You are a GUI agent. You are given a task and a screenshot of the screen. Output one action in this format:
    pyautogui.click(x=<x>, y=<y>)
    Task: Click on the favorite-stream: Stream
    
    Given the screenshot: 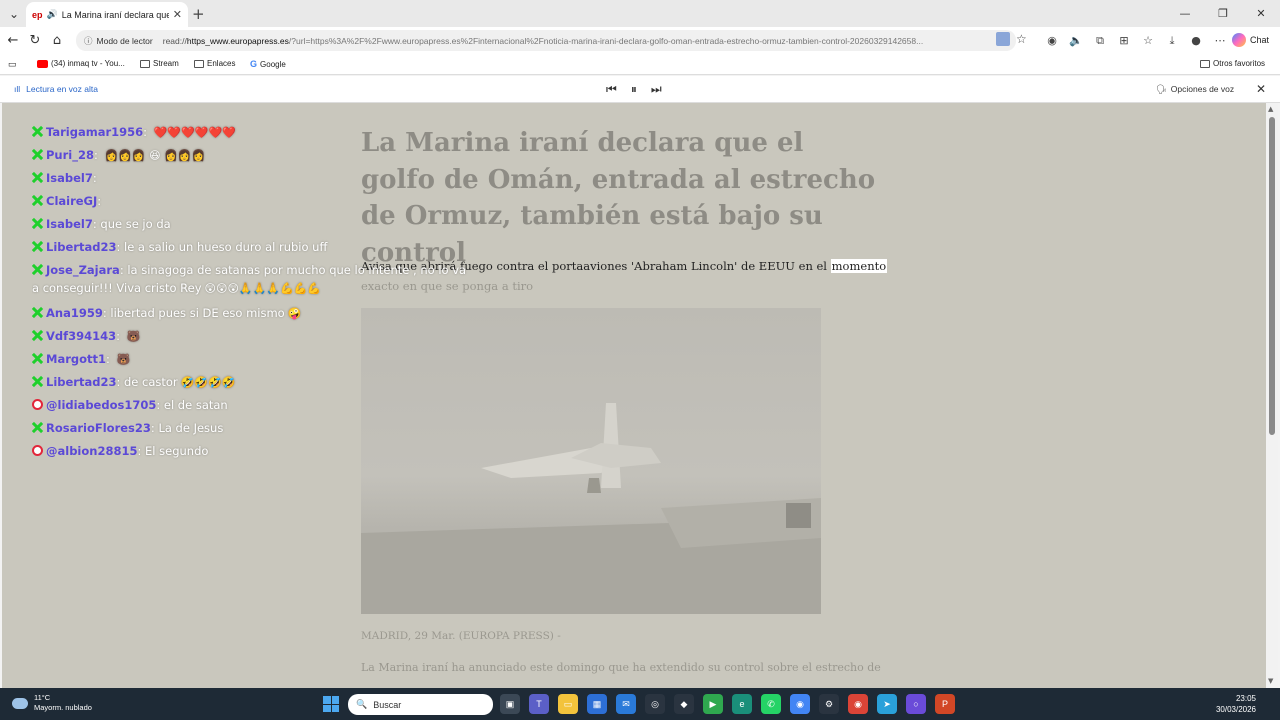 What is the action you would take?
    pyautogui.click(x=159, y=63)
    